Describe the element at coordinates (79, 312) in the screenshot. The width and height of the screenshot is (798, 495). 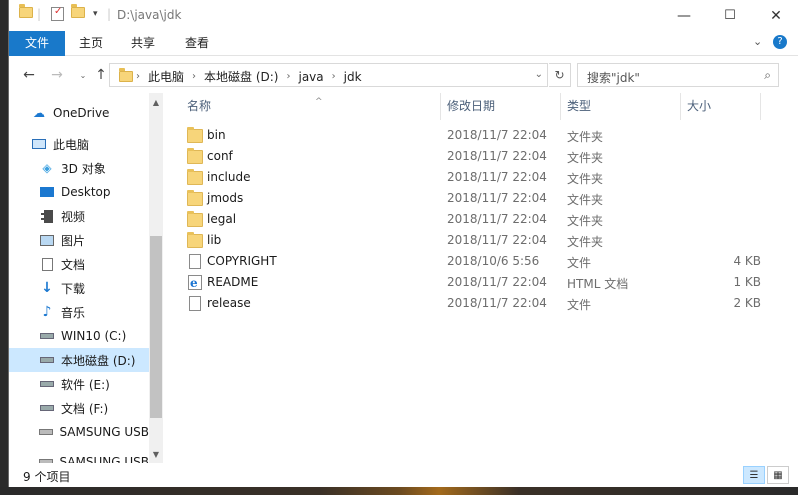
I see `nav-item-music: ♪ 音乐` at that location.